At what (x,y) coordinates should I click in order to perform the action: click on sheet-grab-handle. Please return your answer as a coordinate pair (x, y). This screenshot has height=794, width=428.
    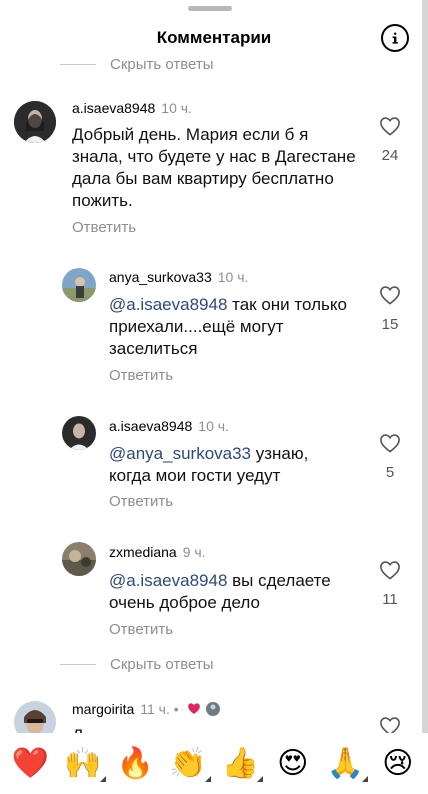
    Looking at the image, I should click on (210, 8).